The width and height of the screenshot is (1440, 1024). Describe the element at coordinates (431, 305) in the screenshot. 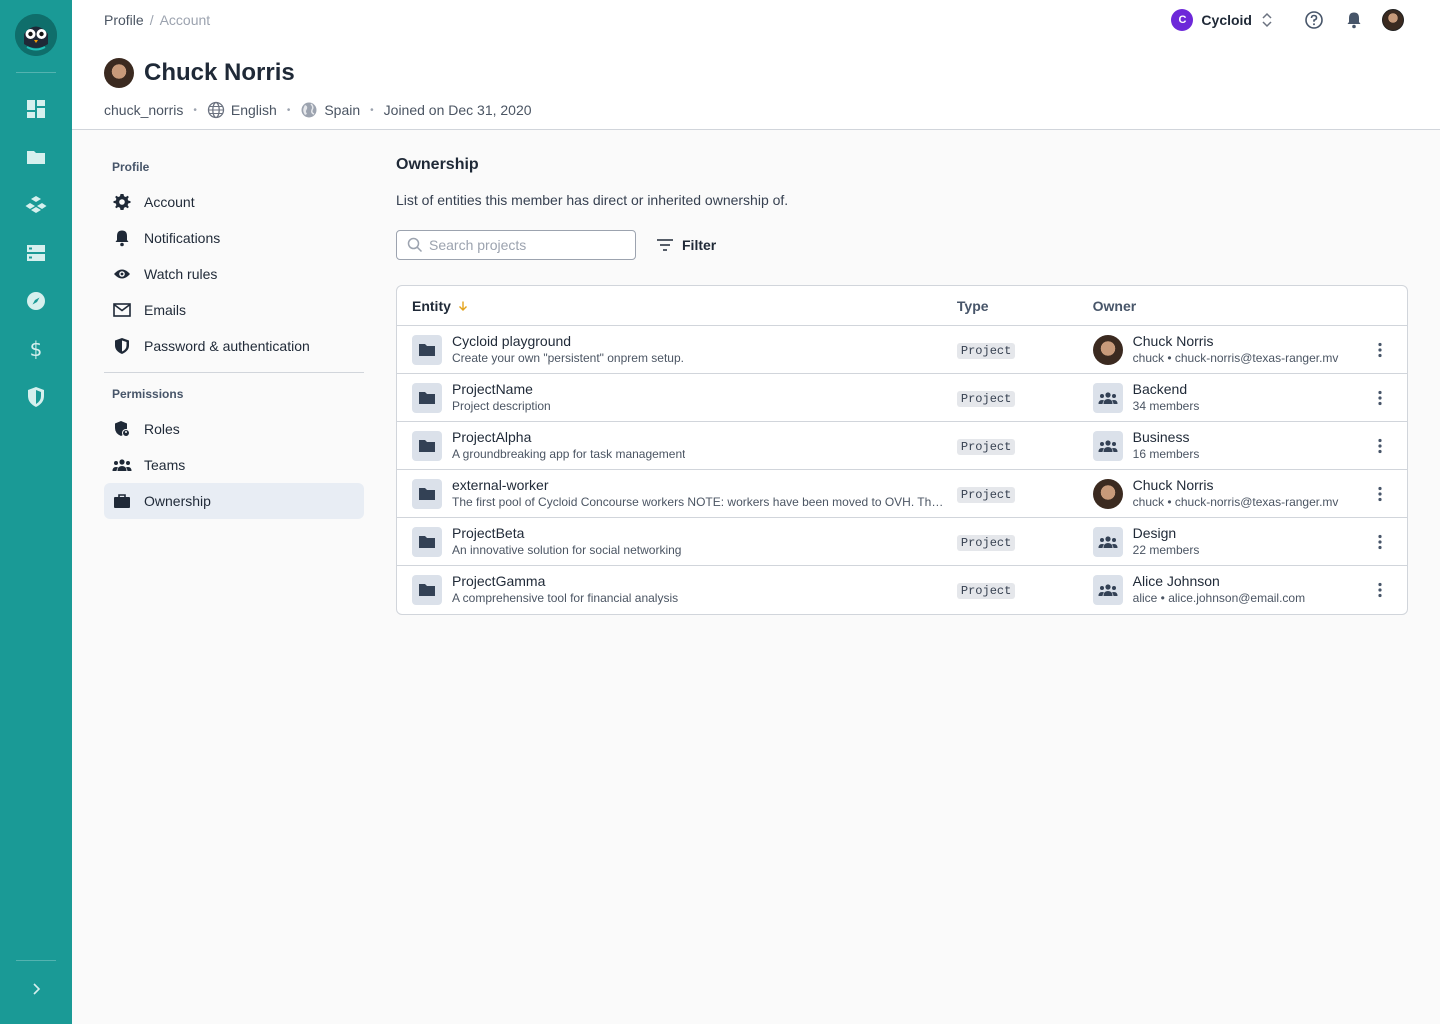

I see `column-entity-label: Entity` at that location.